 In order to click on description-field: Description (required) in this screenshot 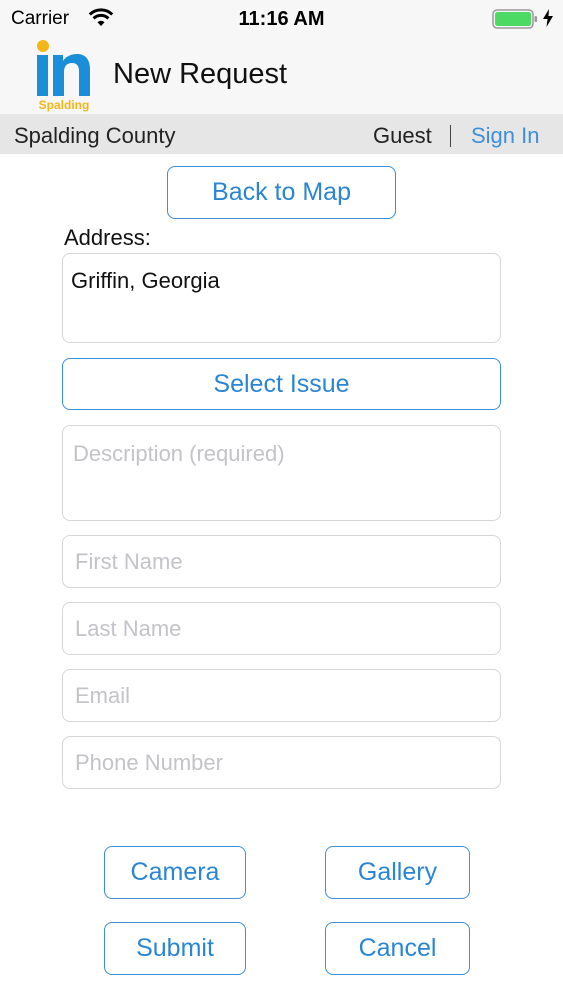, I will do `click(281, 473)`.